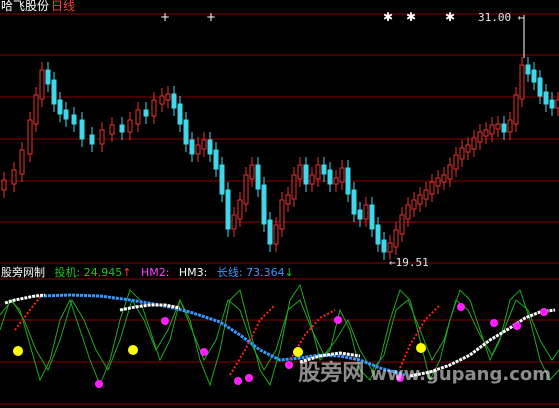  What do you see at coordinates (424, 373) in the screenshot?
I see `watermark: 股旁网 www.gupang.com` at bounding box center [424, 373].